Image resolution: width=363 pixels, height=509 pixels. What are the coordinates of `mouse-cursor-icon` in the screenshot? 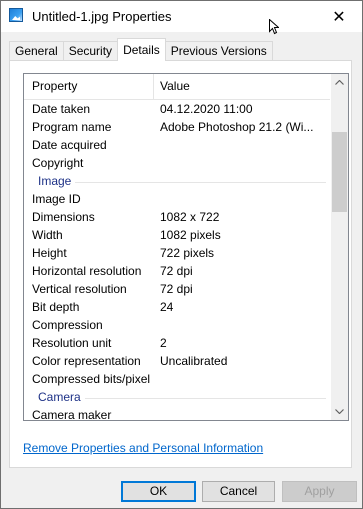 It's located at (274, 27).